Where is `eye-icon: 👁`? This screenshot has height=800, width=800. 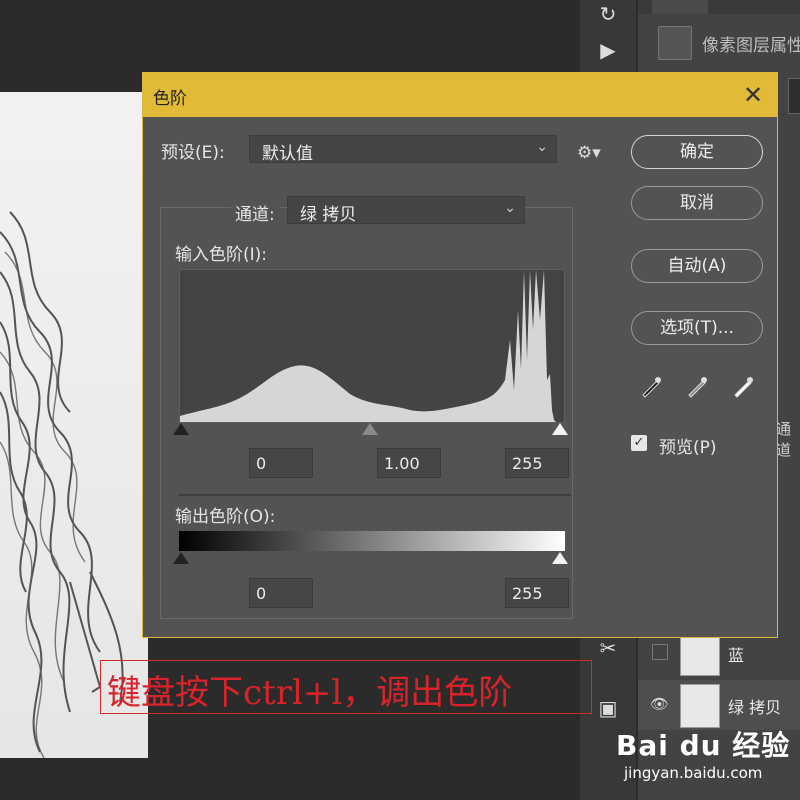 eye-icon: 👁 is located at coordinates (659, 704).